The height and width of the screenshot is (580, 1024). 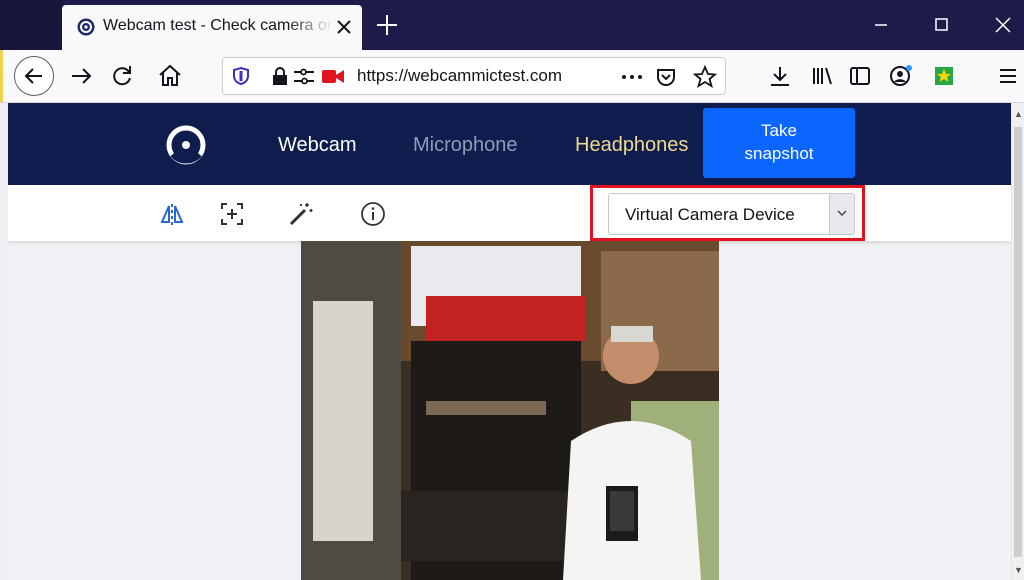 I want to click on scrollbar-thumb, so click(x=1018, y=342).